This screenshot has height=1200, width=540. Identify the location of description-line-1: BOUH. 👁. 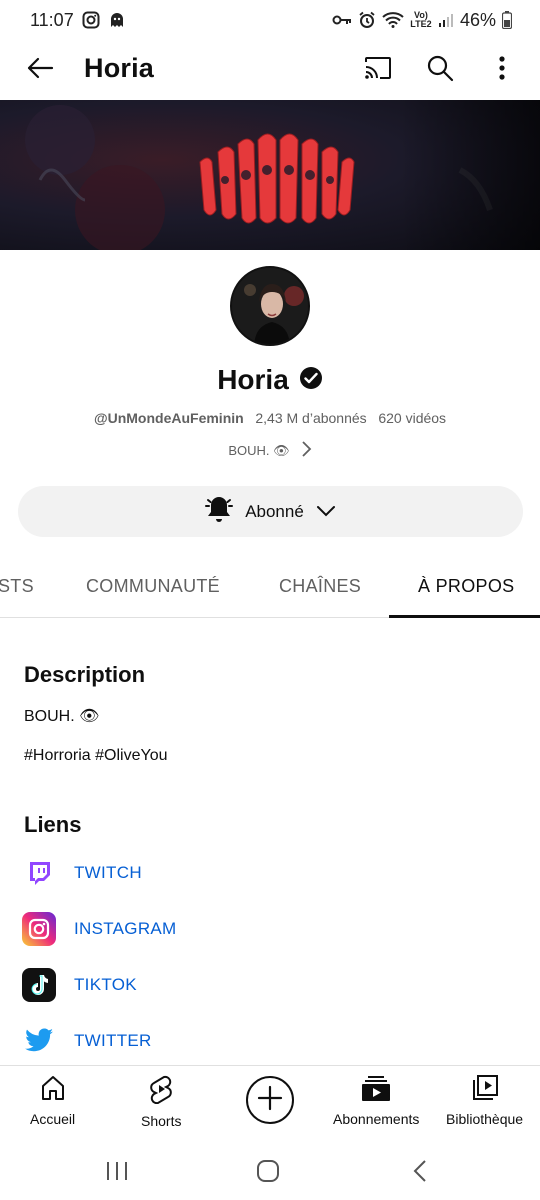
(62, 716).